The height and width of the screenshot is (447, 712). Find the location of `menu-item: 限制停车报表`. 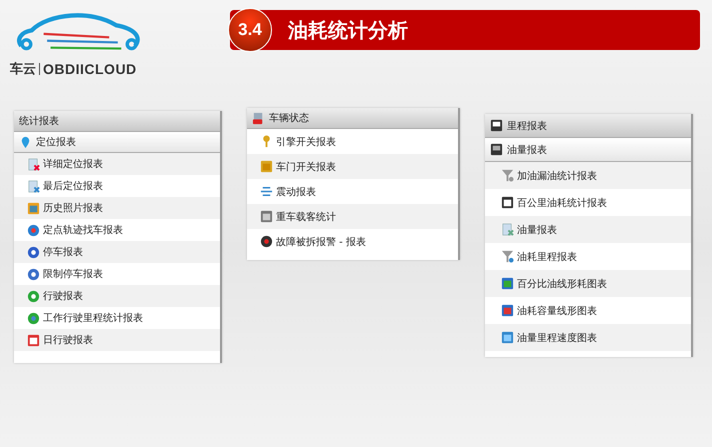

menu-item: 限制停车报表 is located at coordinates (117, 274).